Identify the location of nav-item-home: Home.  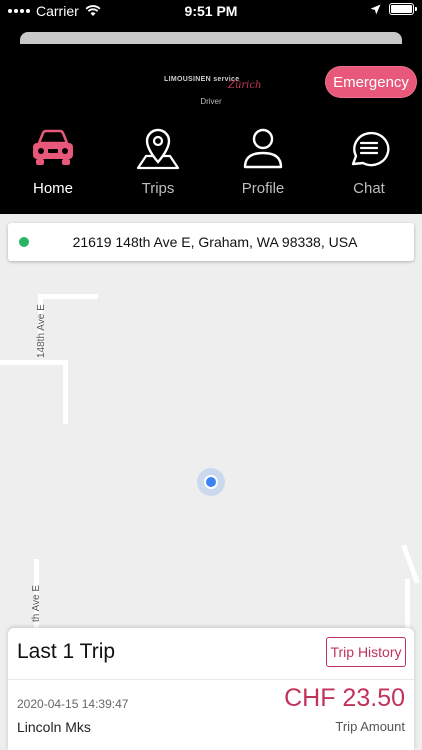
(53, 163).